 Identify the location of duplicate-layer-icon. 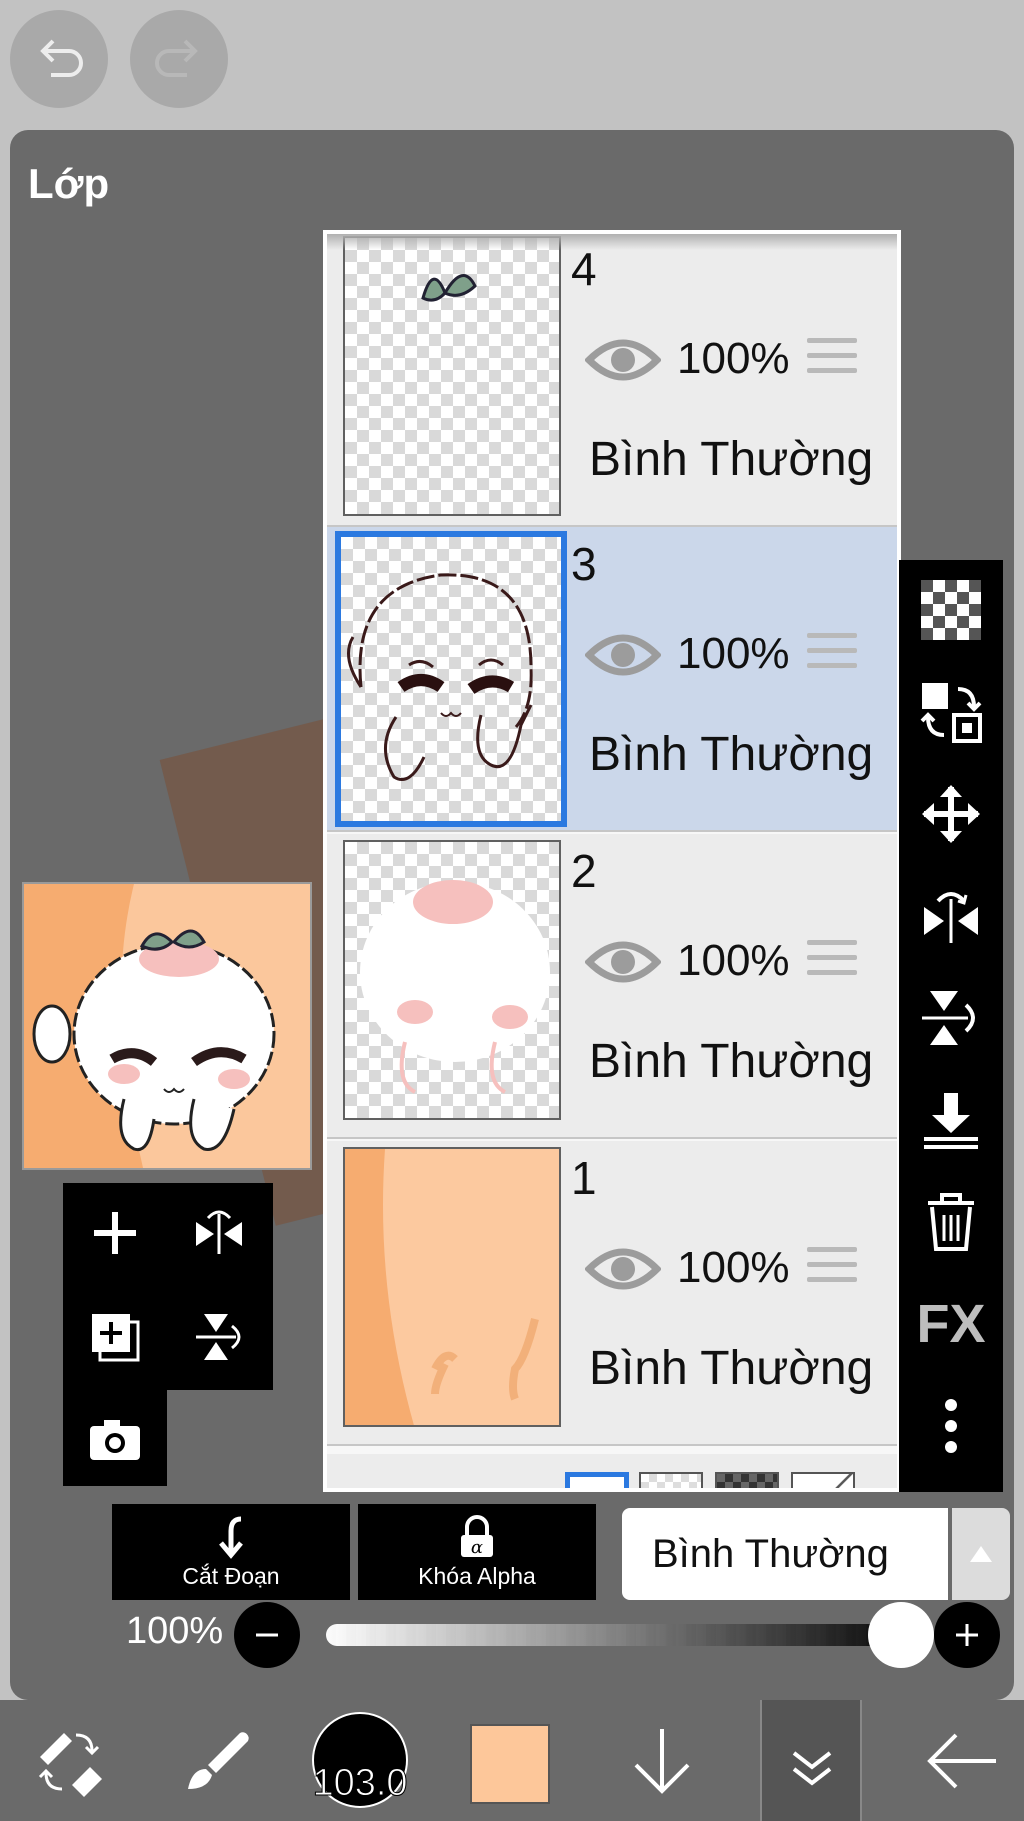
(116, 1338).